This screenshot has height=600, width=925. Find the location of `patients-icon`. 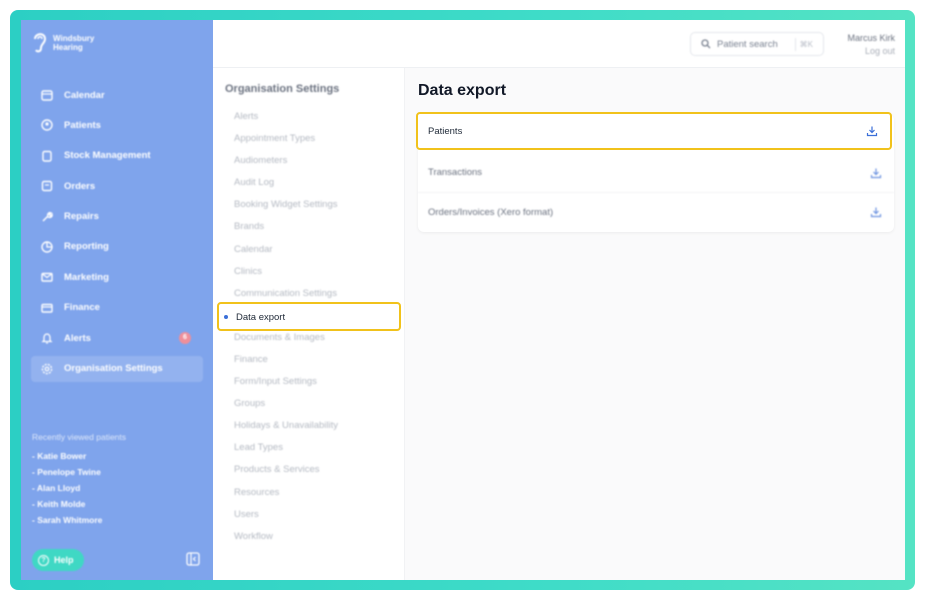

patients-icon is located at coordinates (47, 125).